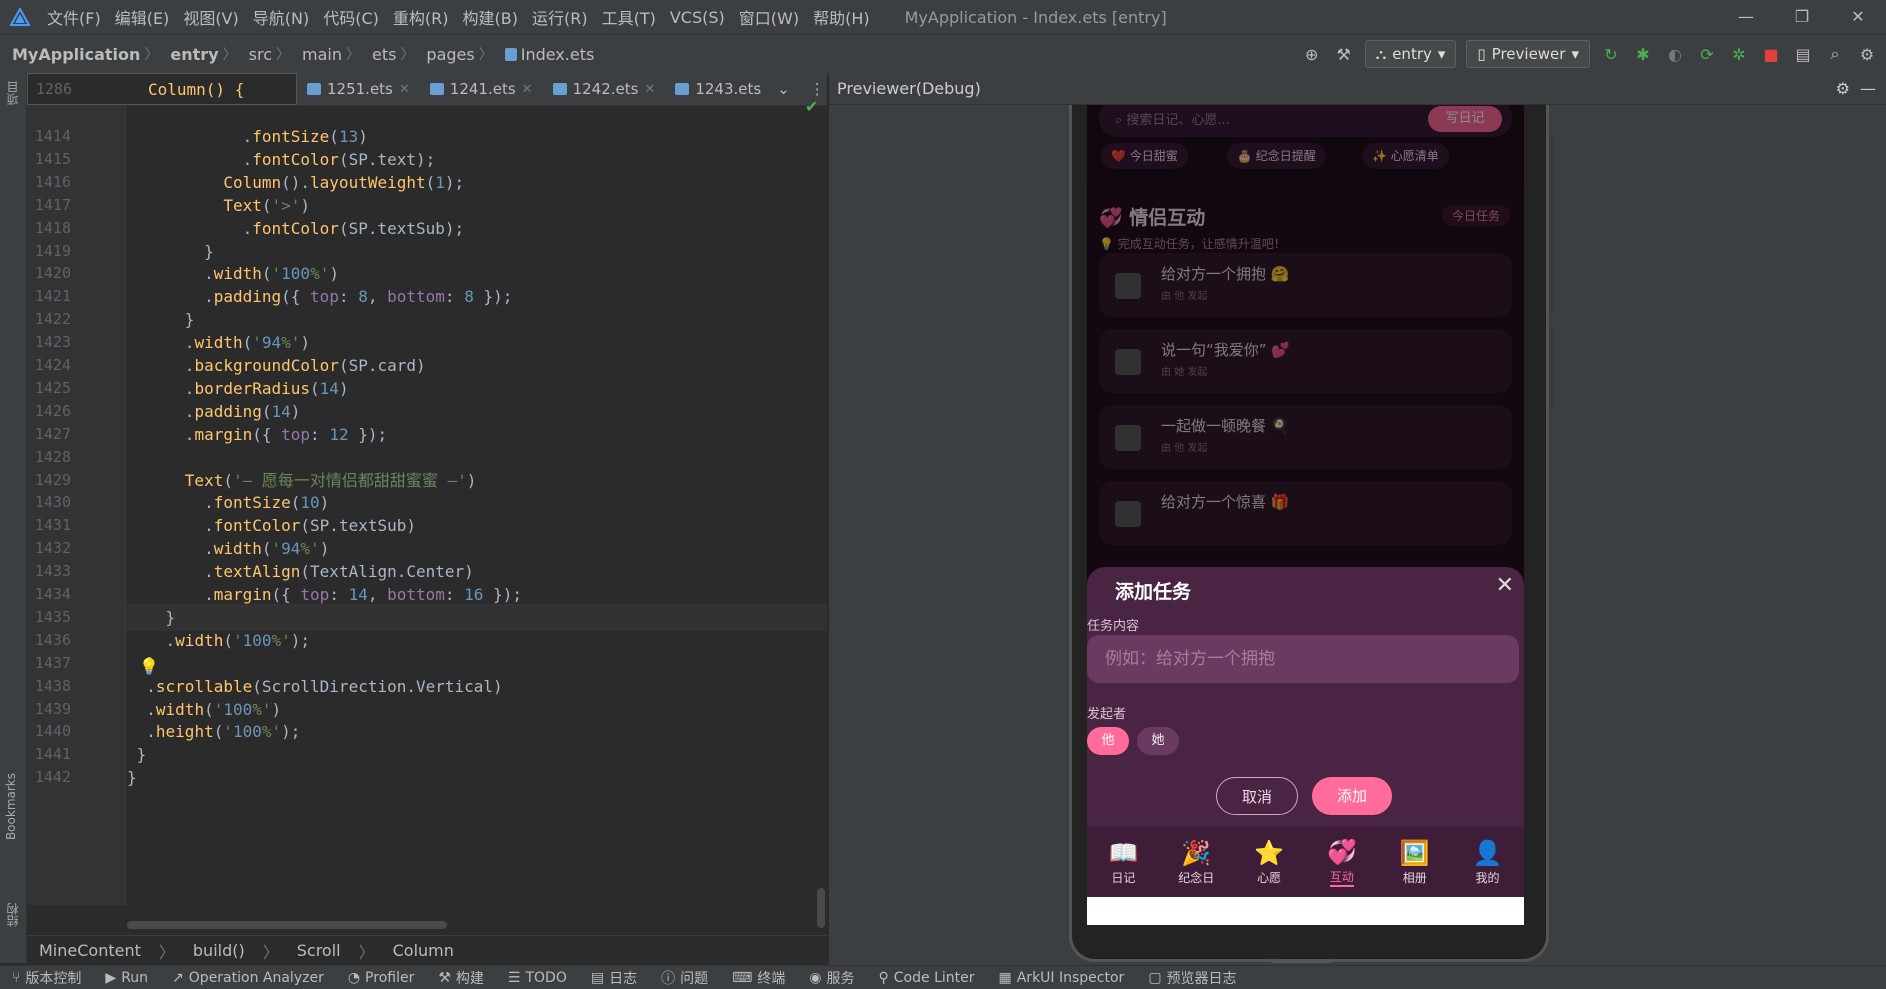 Image resolution: width=1886 pixels, height=989 pixels. I want to click on initiator-option-she: 她, so click(1158, 741).